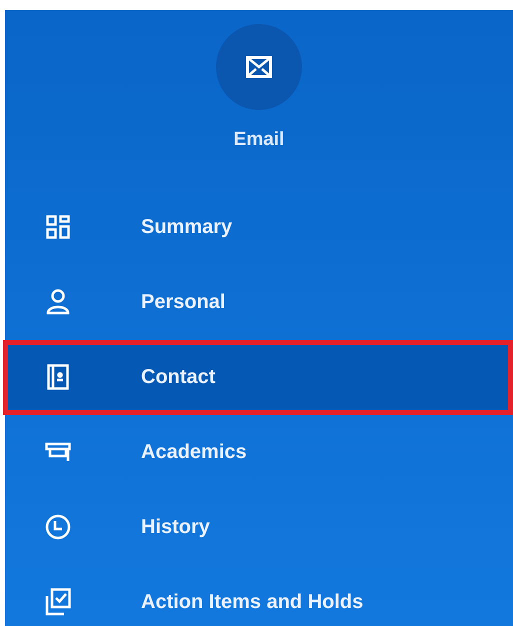  What do you see at coordinates (58, 452) in the screenshot?
I see `graduation-cap-icon` at bounding box center [58, 452].